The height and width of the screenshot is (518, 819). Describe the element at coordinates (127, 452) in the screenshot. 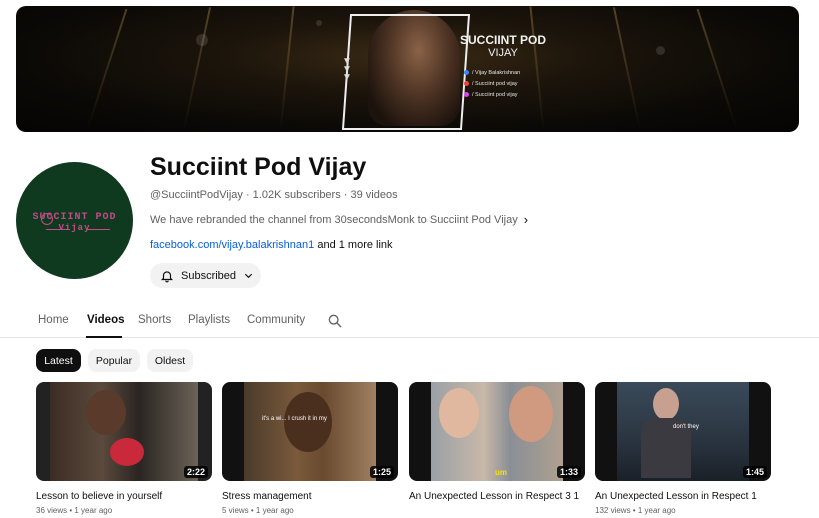

I see `thumbnail-object` at that location.